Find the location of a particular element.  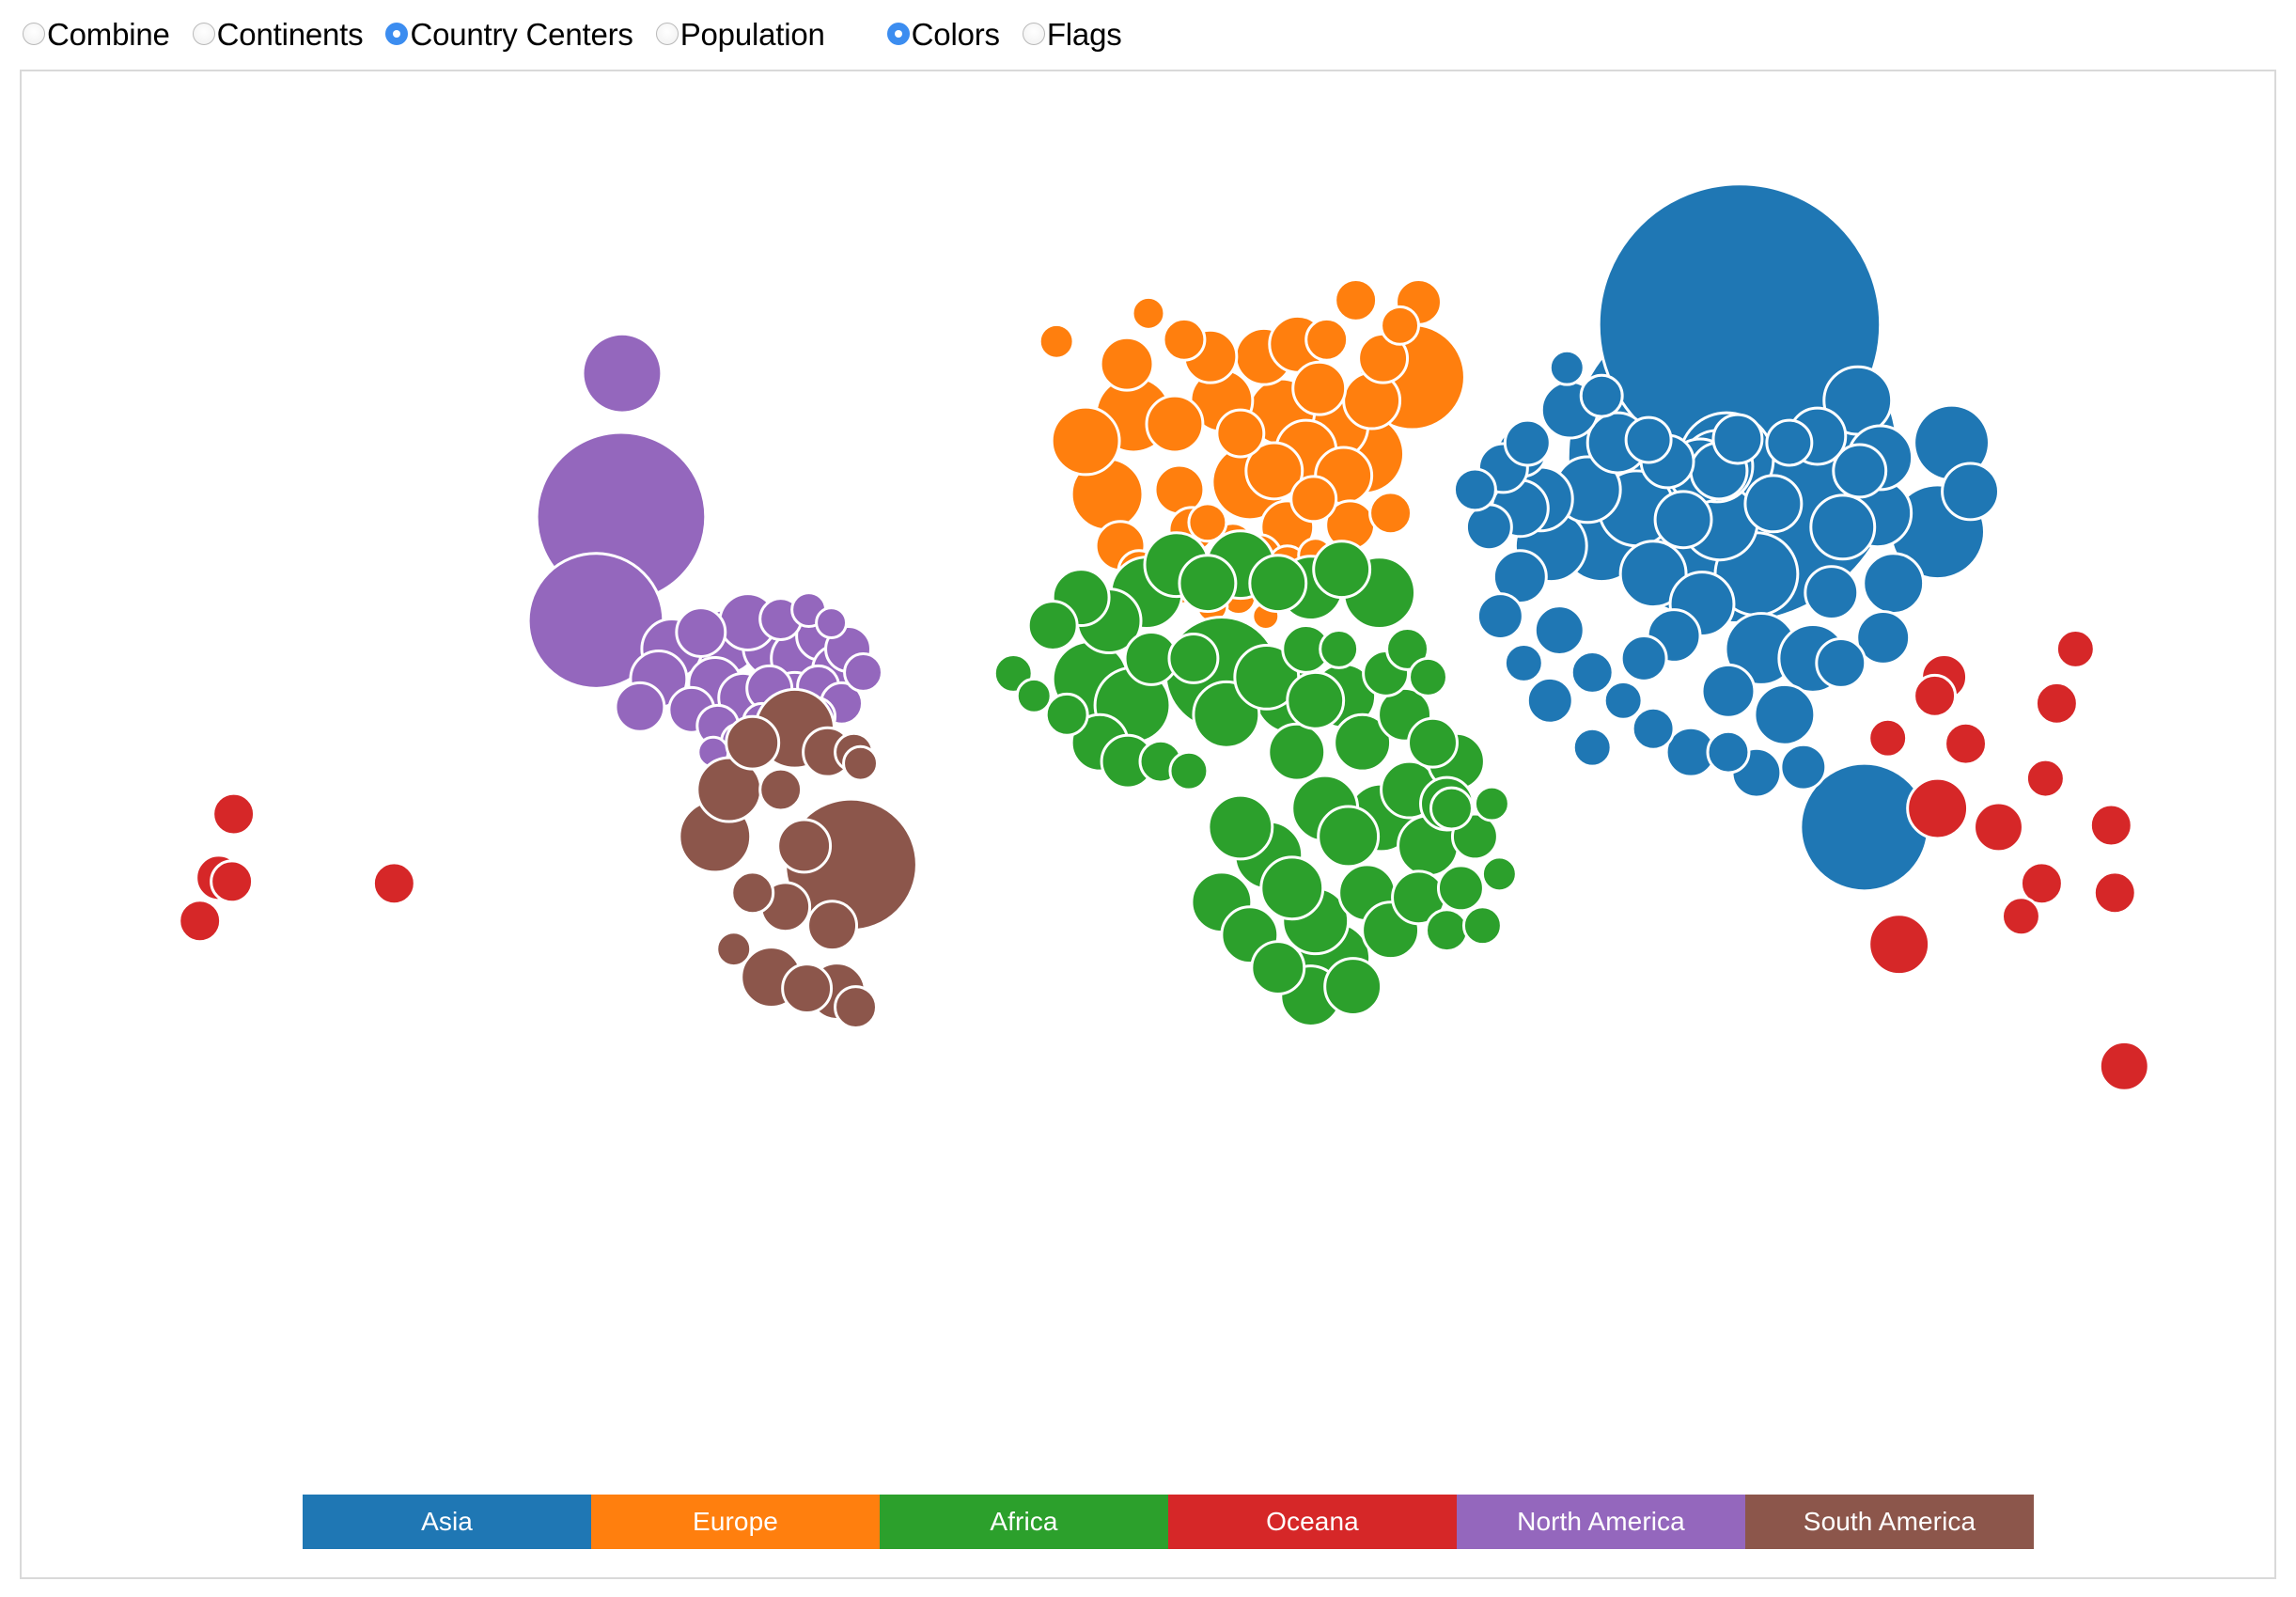

radio-flags: Flags is located at coordinates (1083, 34).